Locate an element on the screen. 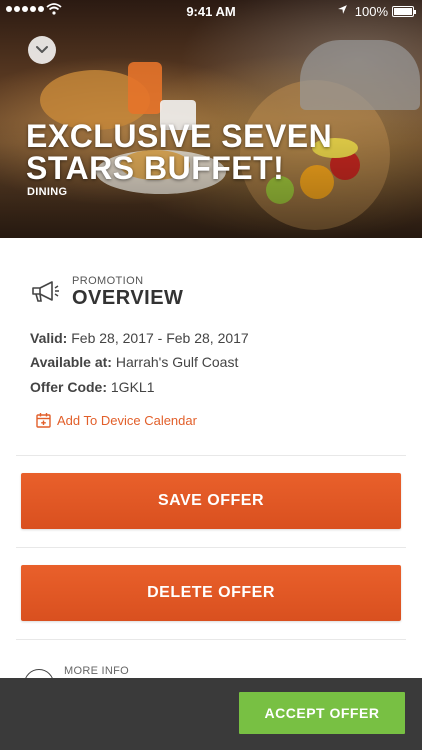  save-offer-button: SAVE OFFER is located at coordinates (211, 501).